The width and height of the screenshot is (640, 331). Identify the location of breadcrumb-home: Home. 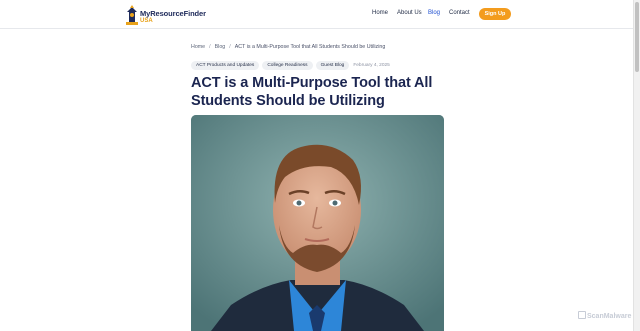
(198, 47).